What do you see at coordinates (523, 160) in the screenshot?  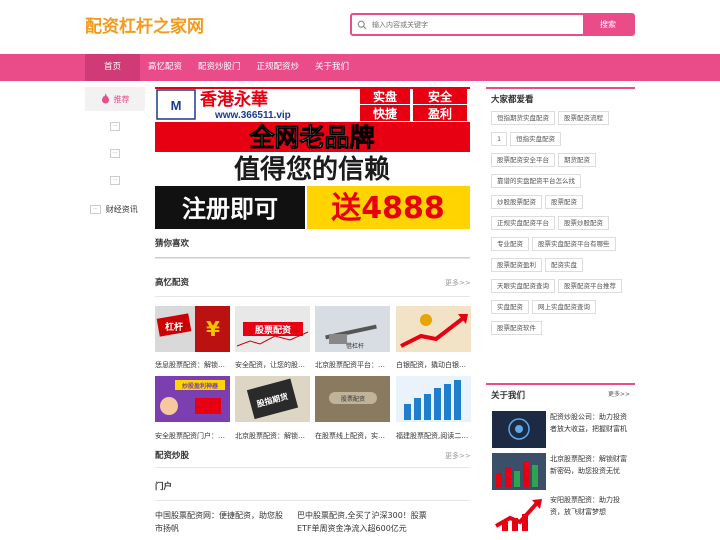 I see `hot-tag: 股票配资安全平台` at bounding box center [523, 160].